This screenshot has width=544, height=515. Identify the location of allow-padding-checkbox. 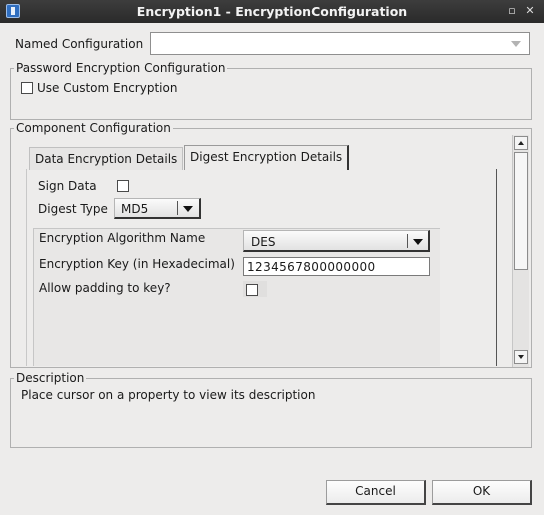
(252, 290).